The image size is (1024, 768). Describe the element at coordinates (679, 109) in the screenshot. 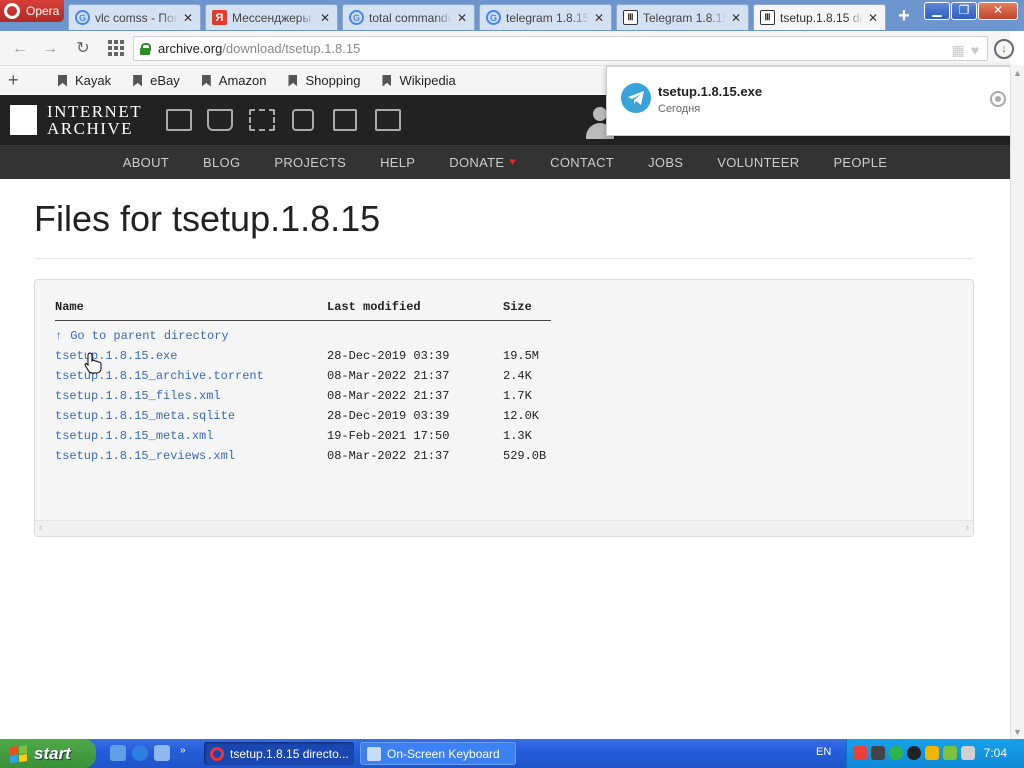

I see `download-date: Сегодня` at that location.